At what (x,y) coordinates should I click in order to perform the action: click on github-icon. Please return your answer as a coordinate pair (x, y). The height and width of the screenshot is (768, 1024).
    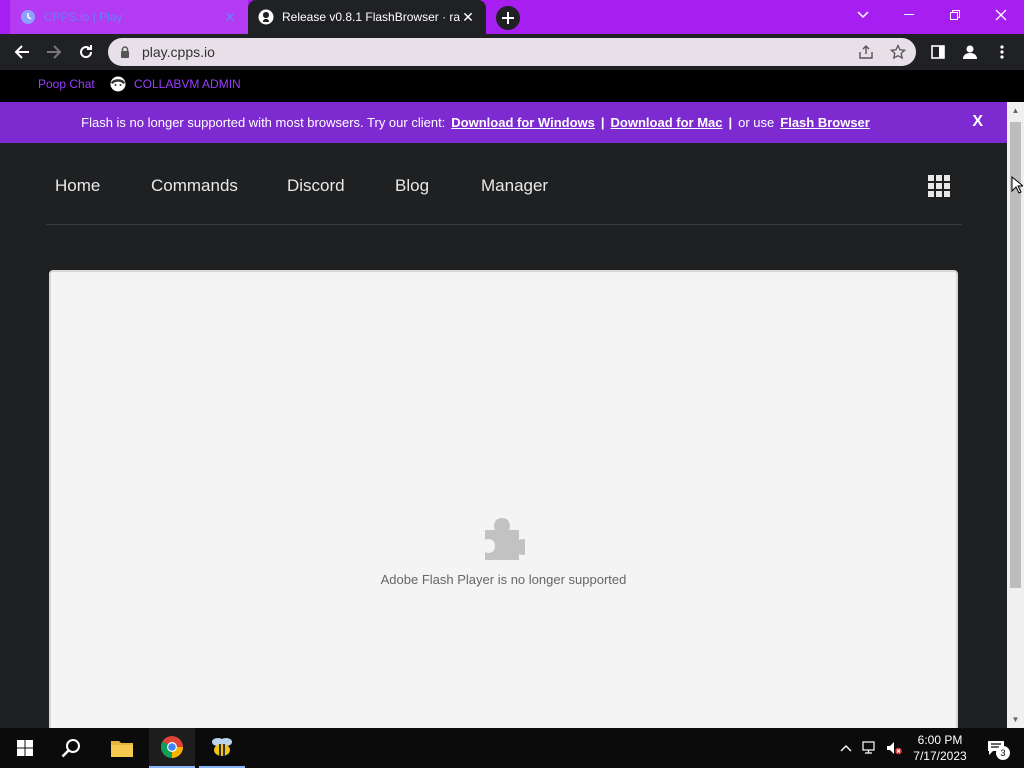
    Looking at the image, I should click on (266, 17).